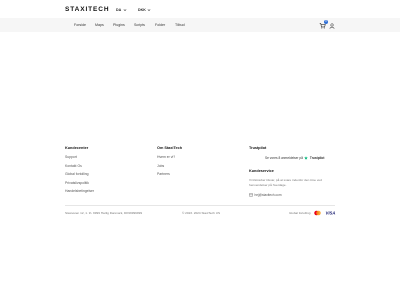 The width and height of the screenshot is (400, 300). I want to click on language-selector: DA, so click(121, 10).